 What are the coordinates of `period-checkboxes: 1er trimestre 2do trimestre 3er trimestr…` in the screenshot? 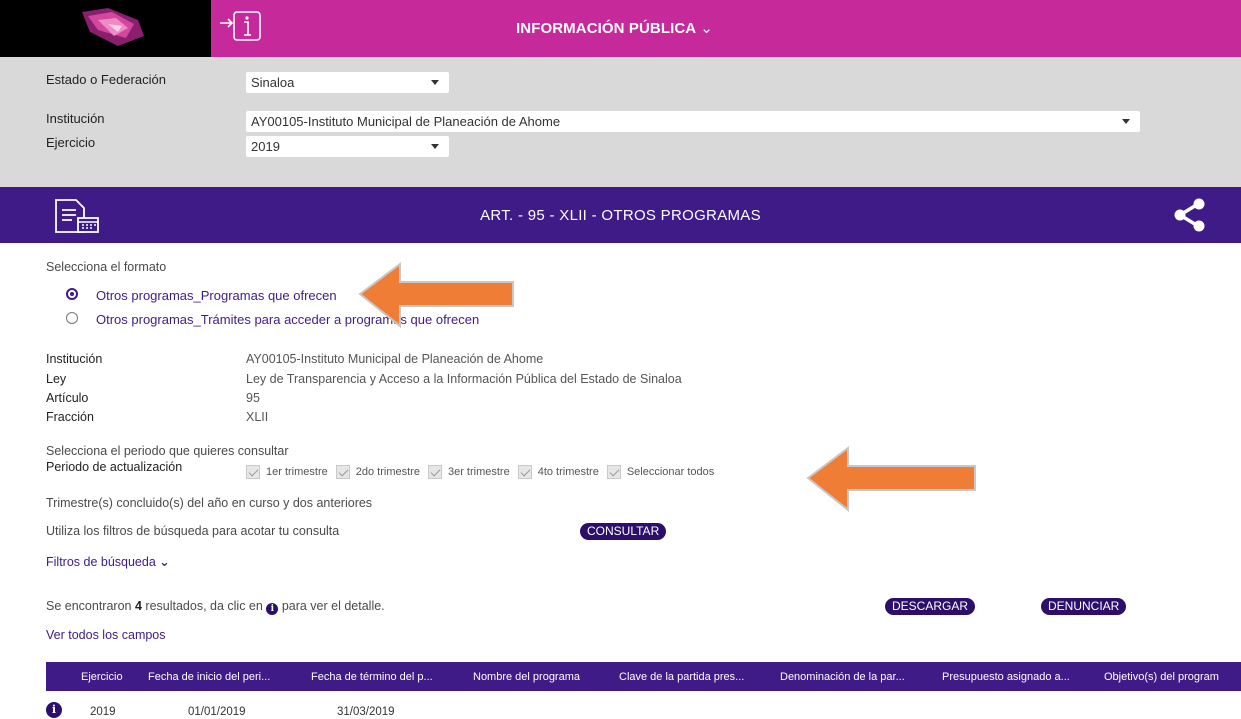 It's located at (484, 472).